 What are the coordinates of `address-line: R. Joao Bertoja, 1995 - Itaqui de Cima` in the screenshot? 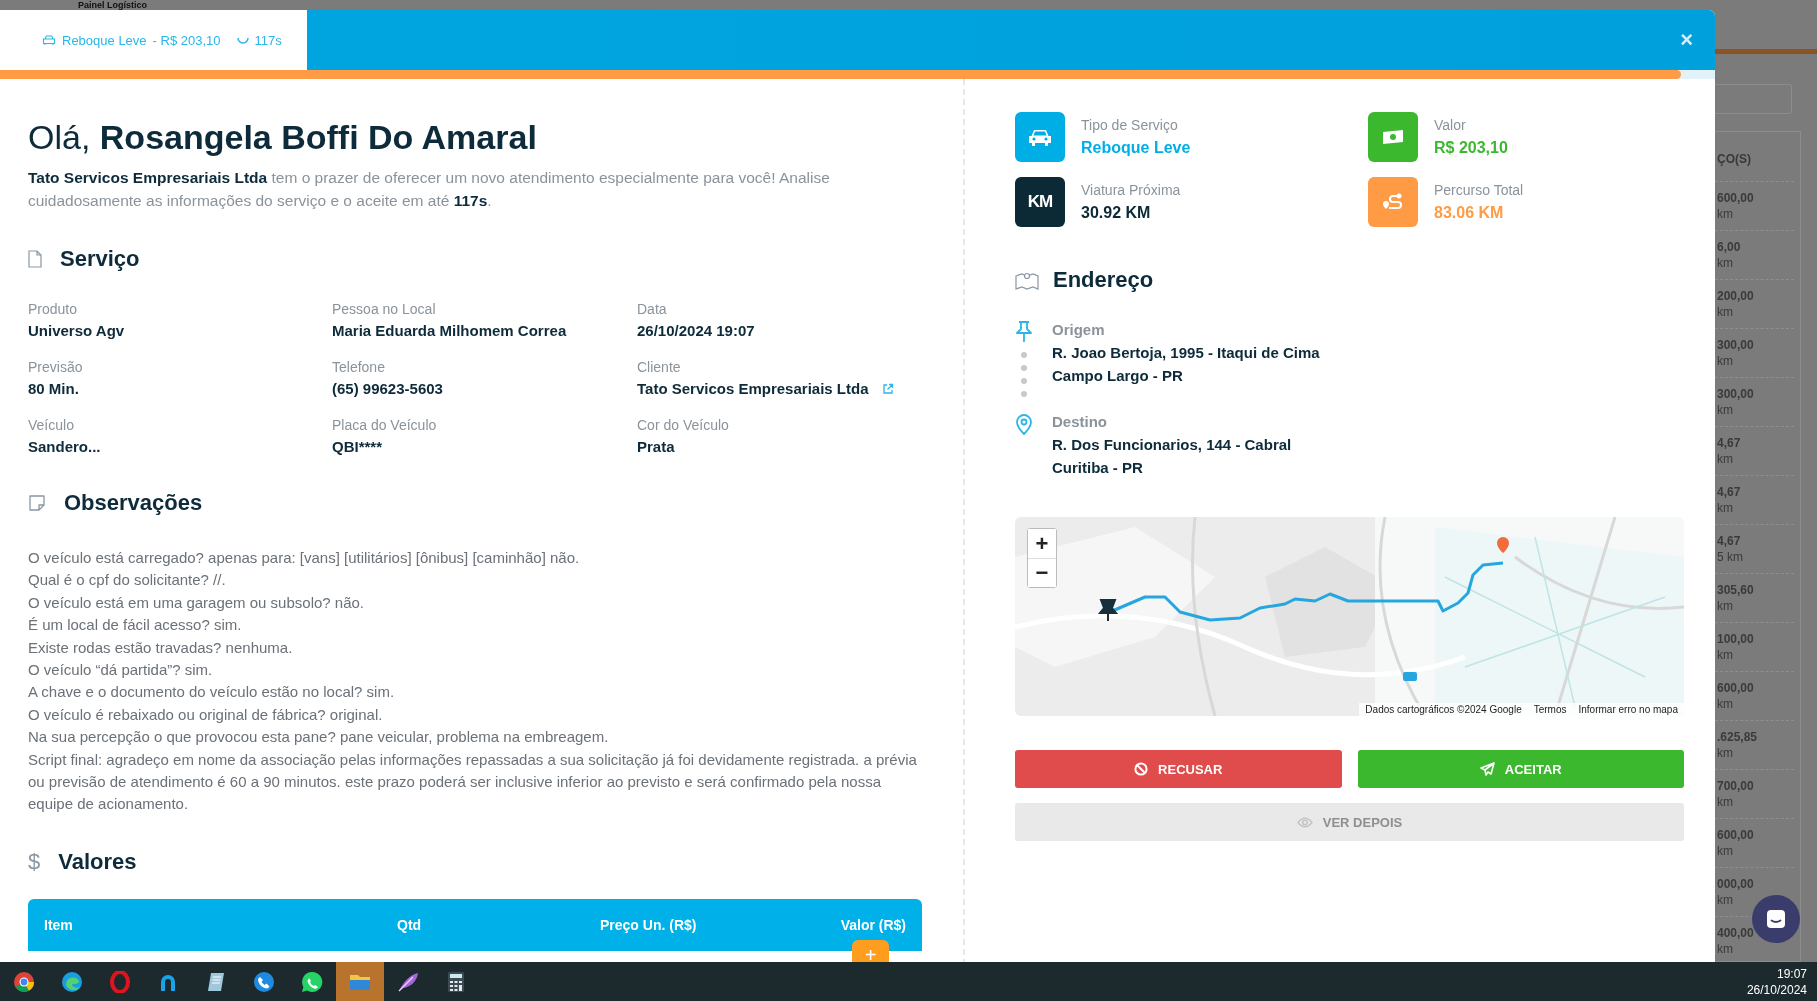 It's located at (1186, 353).